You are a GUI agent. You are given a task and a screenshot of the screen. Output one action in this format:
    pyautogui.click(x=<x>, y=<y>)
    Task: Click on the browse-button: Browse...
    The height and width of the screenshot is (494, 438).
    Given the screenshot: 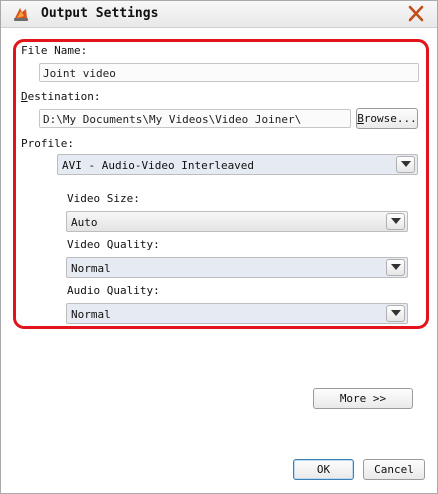 What is the action you would take?
    pyautogui.click(x=387, y=118)
    